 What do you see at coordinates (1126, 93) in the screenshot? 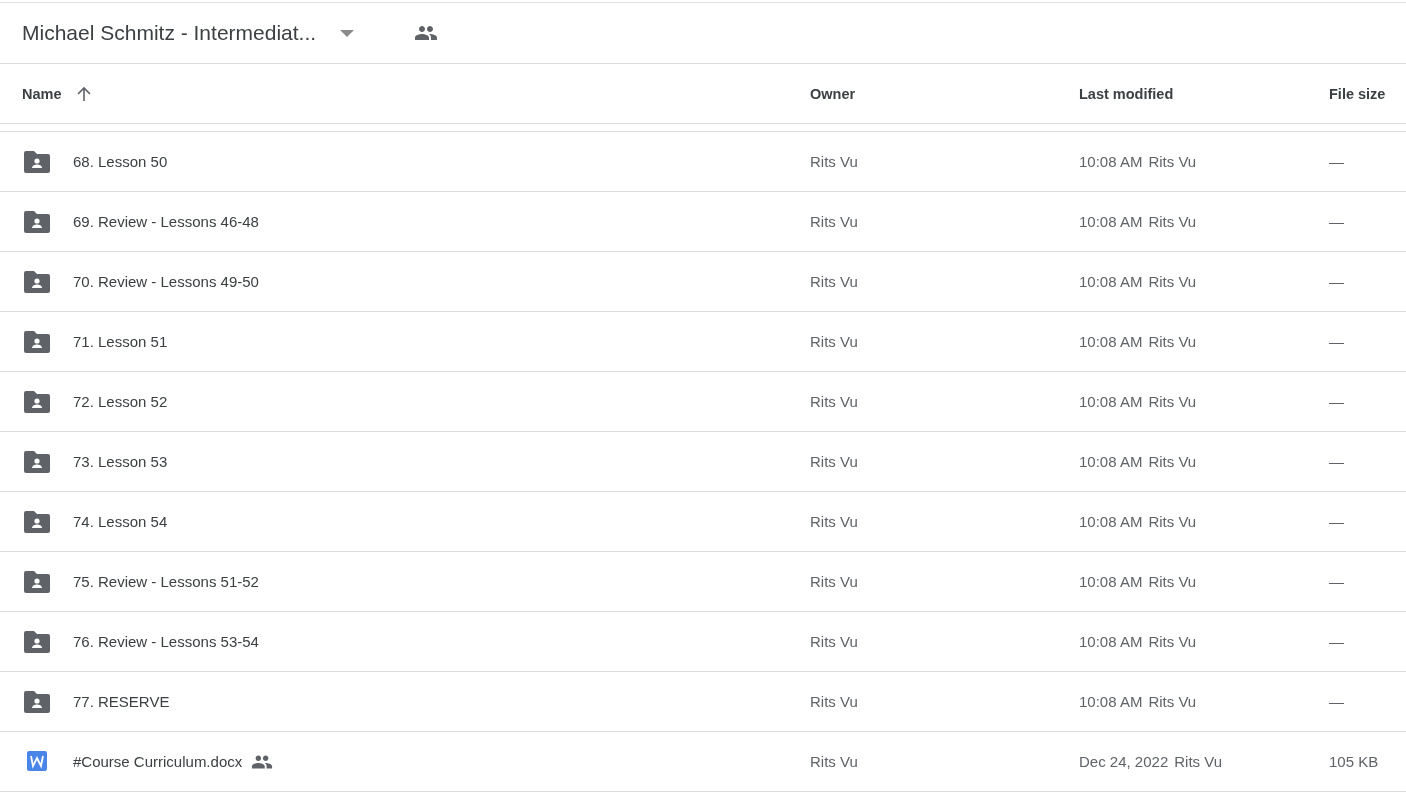
I see `column-header: Last modified` at bounding box center [1126, 93].